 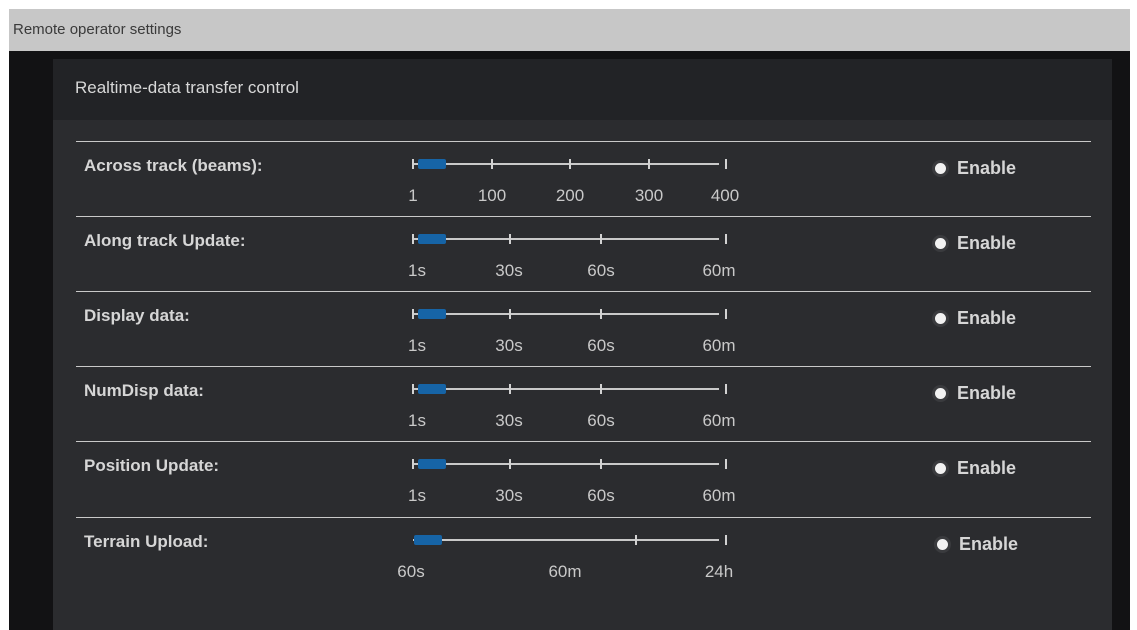 I want to click on tick-label: 1, so click(x=413, y=195).